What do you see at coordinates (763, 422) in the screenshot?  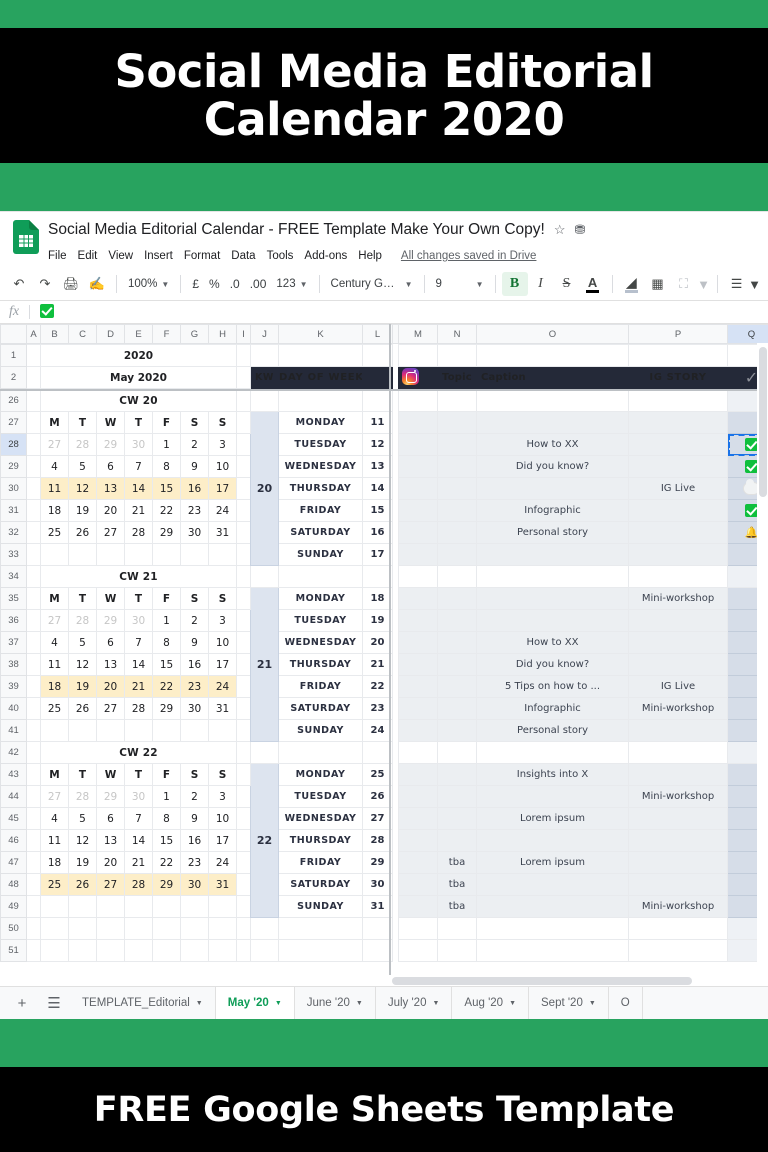 I see `vertical-scroll-thumb` at bounding box center [763, 422].